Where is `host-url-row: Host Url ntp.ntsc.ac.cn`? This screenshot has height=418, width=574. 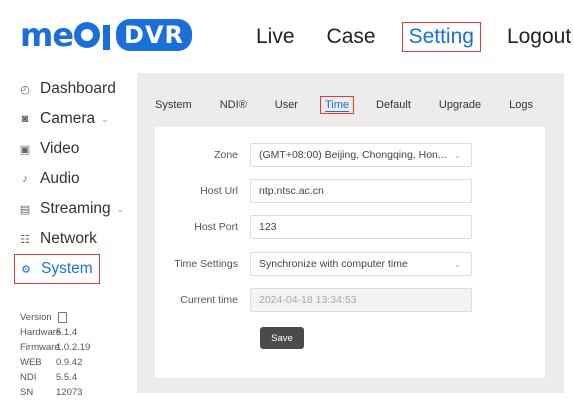 host-url-row: Host Url ntp.ntsc.ac.cn is located at coordinates (313, 191).